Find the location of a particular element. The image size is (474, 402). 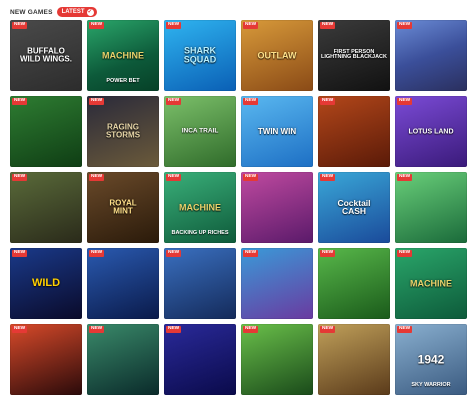

latest-filter-button: LATEST ✓ is located at coordinates (76, 12).